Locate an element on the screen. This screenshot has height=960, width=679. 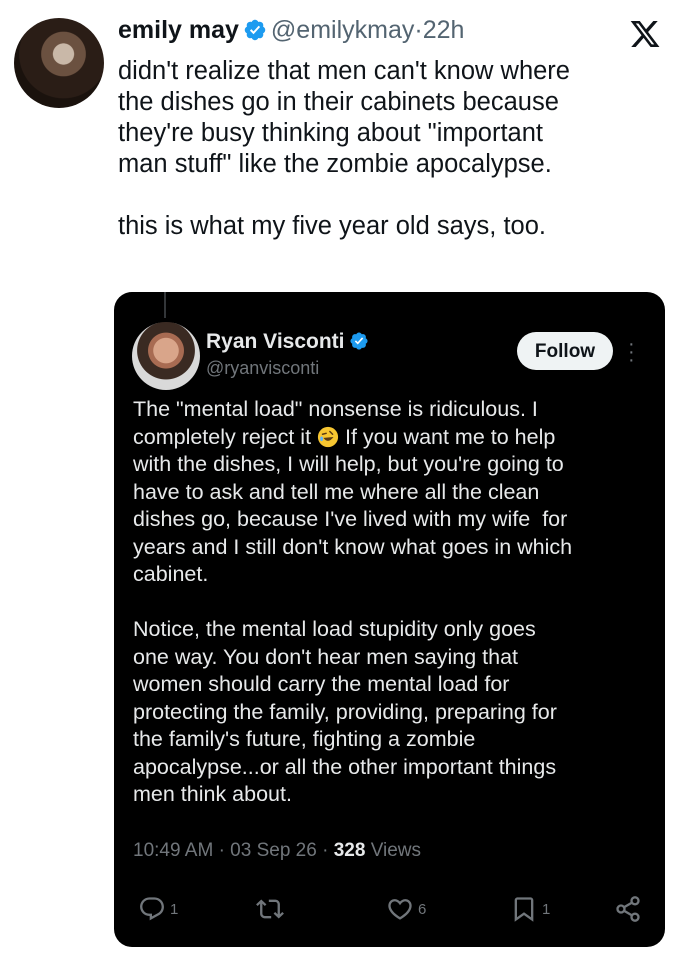
like-button: 6 is located at coordinates (406, 909).